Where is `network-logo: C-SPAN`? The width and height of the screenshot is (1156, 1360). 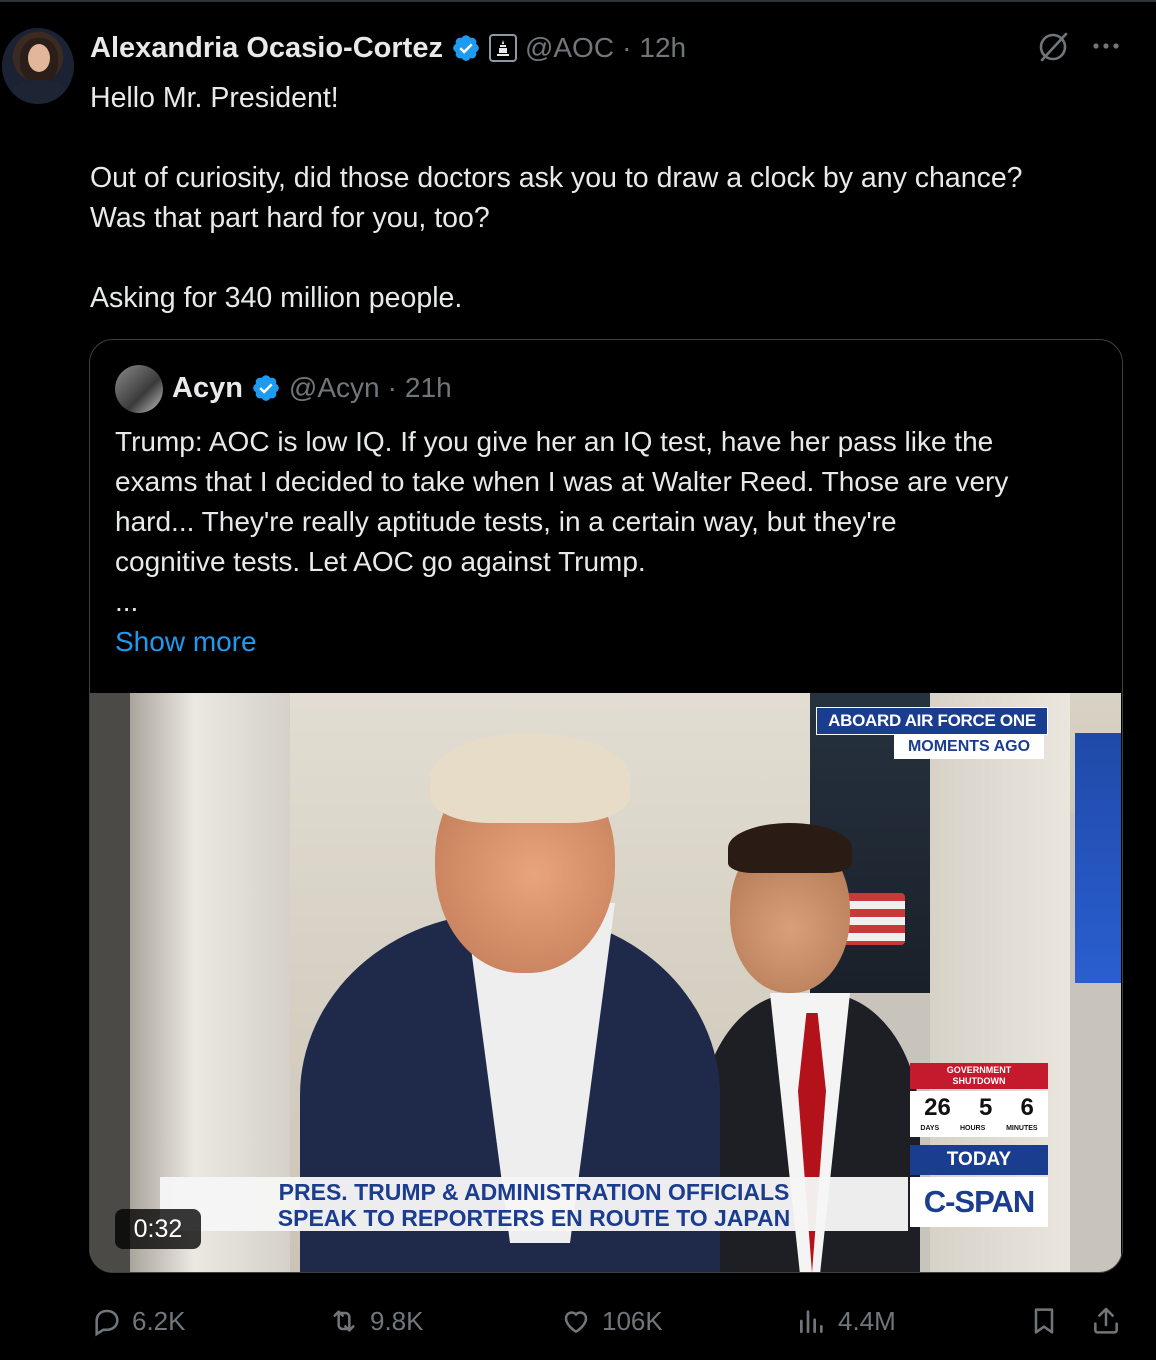 network-logo: C-SPAN is located at coordinates (979, 1202).